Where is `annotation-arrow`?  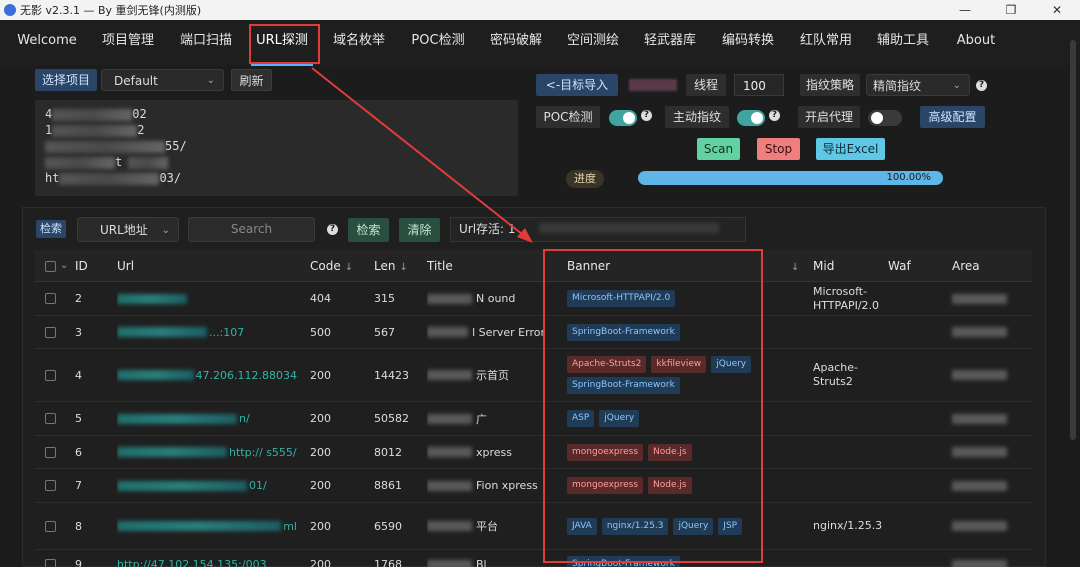 annotation-arrow is located at coordinates (422, 155).